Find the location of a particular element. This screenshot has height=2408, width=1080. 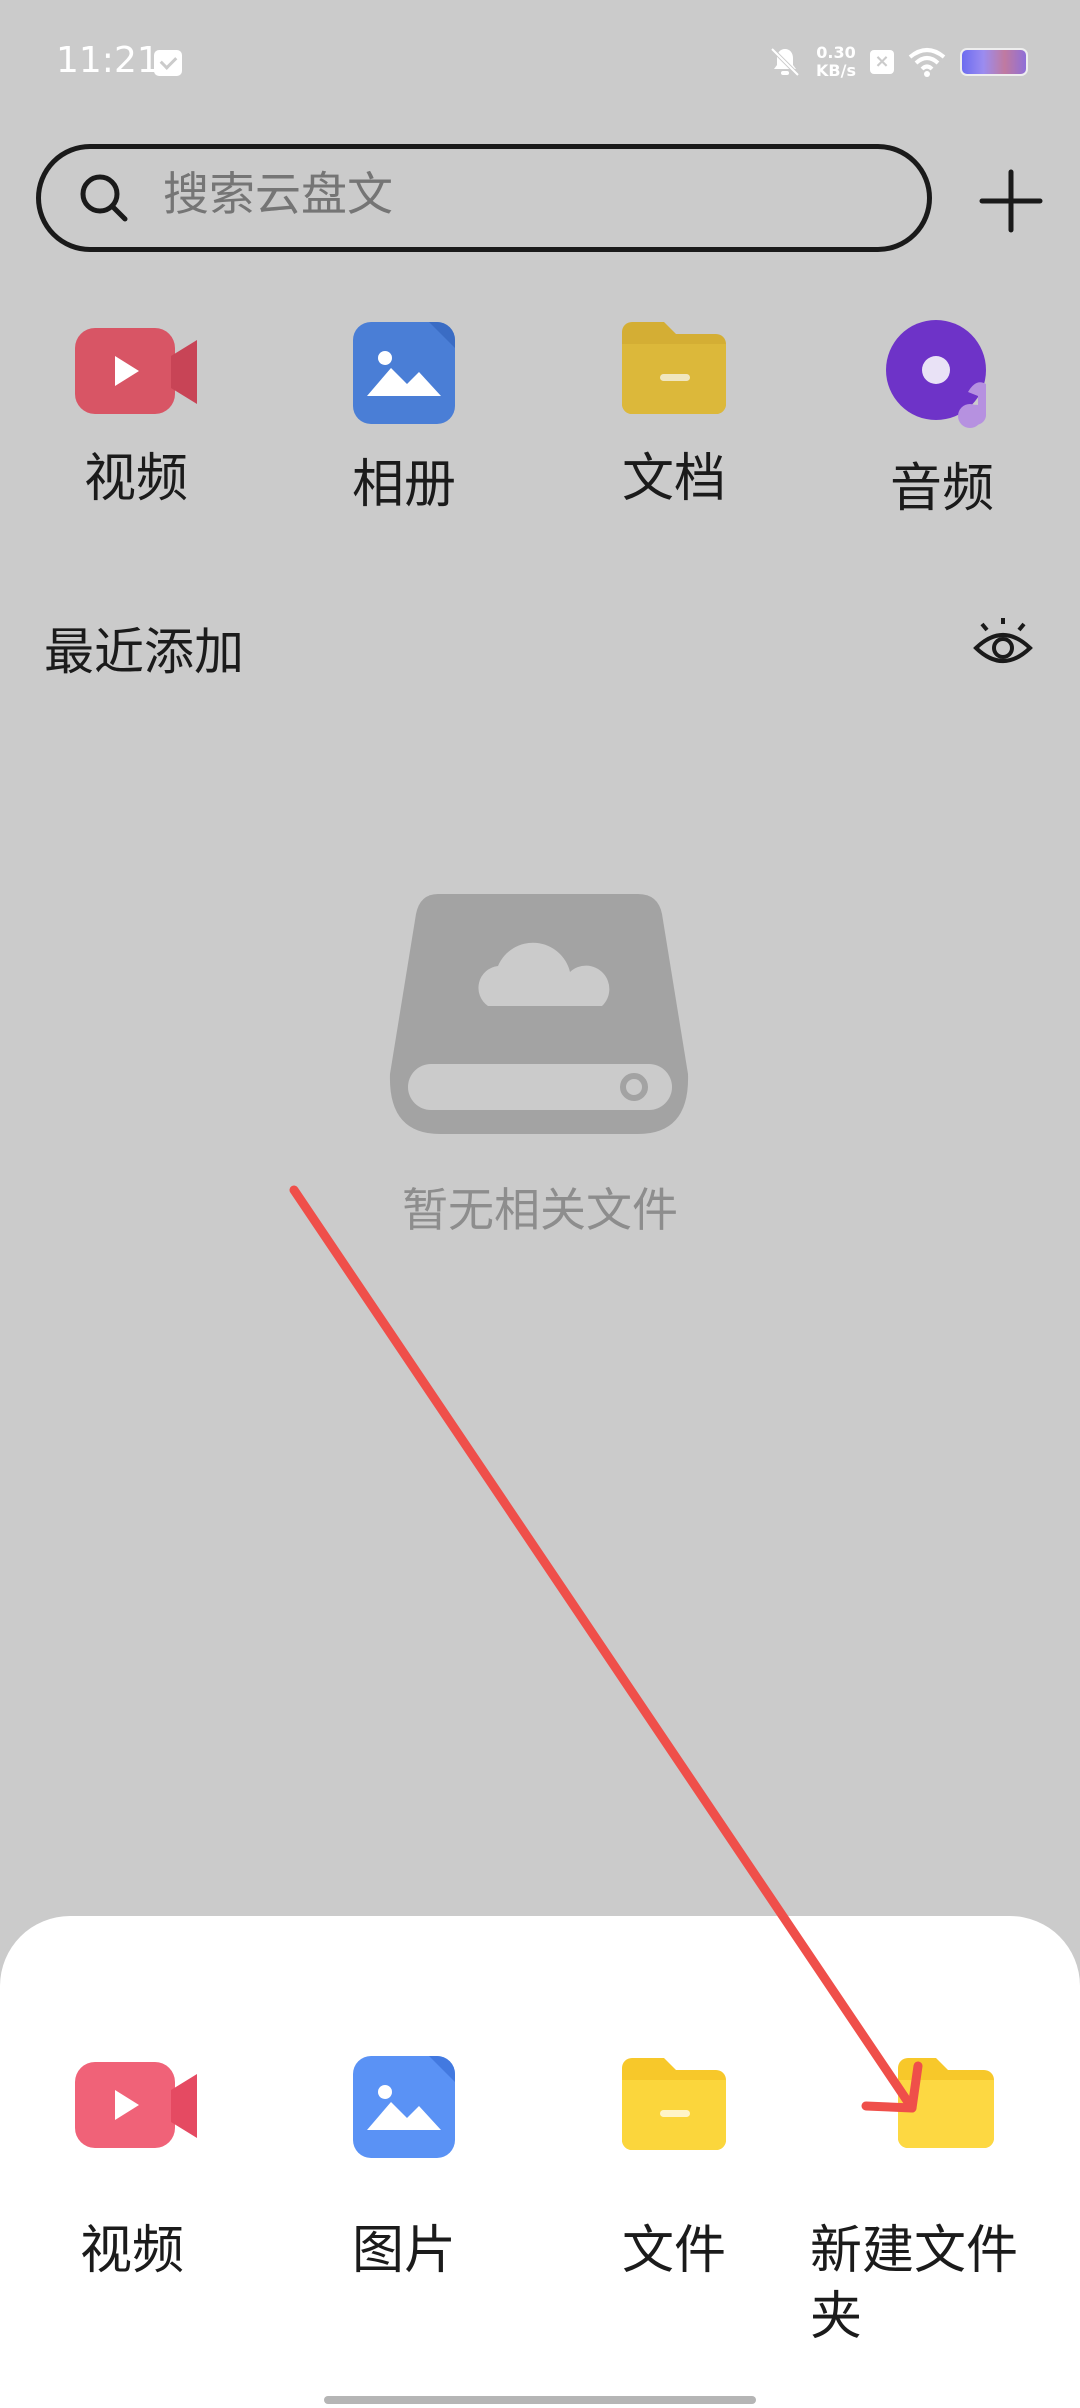

search-icon is located at coordinates (104, 198).